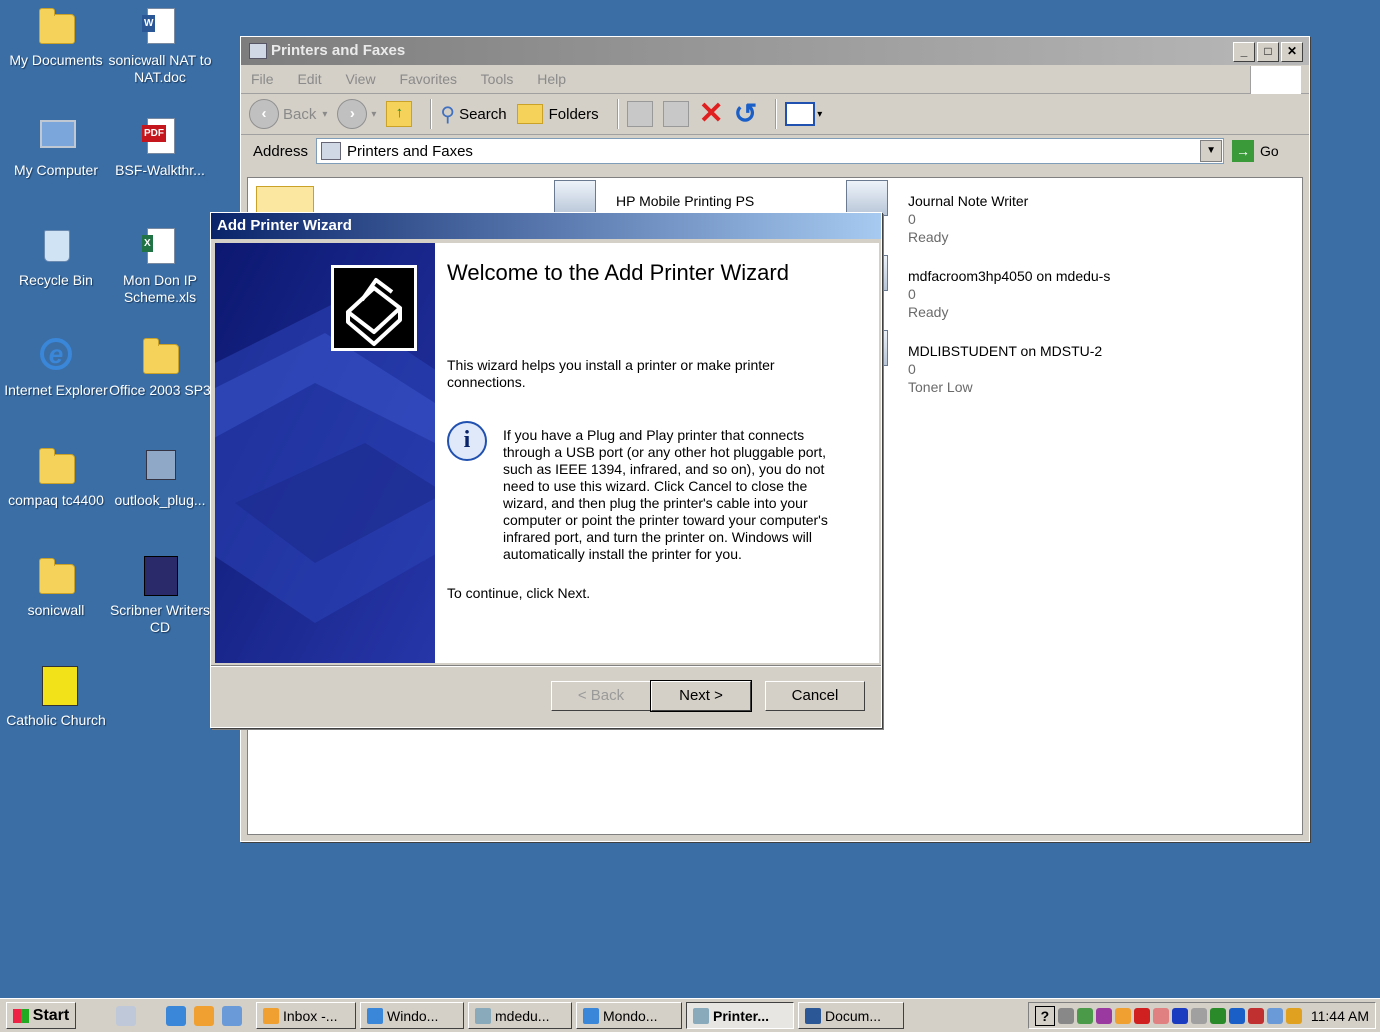 This screenshot has width=1380, height=1032. I want to click on delete-button: ✕, so click(711, 114).